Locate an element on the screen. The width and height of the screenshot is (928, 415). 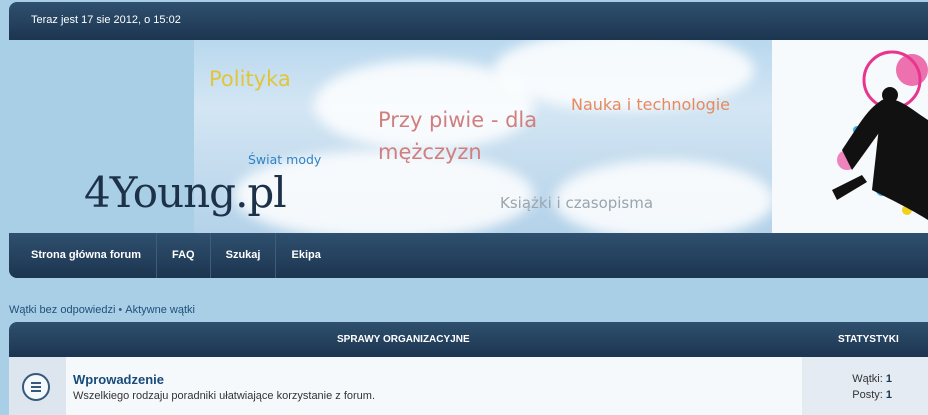
category-title: SPRAWY ORGANIZACYJNE is located at coordinates (403, 339).